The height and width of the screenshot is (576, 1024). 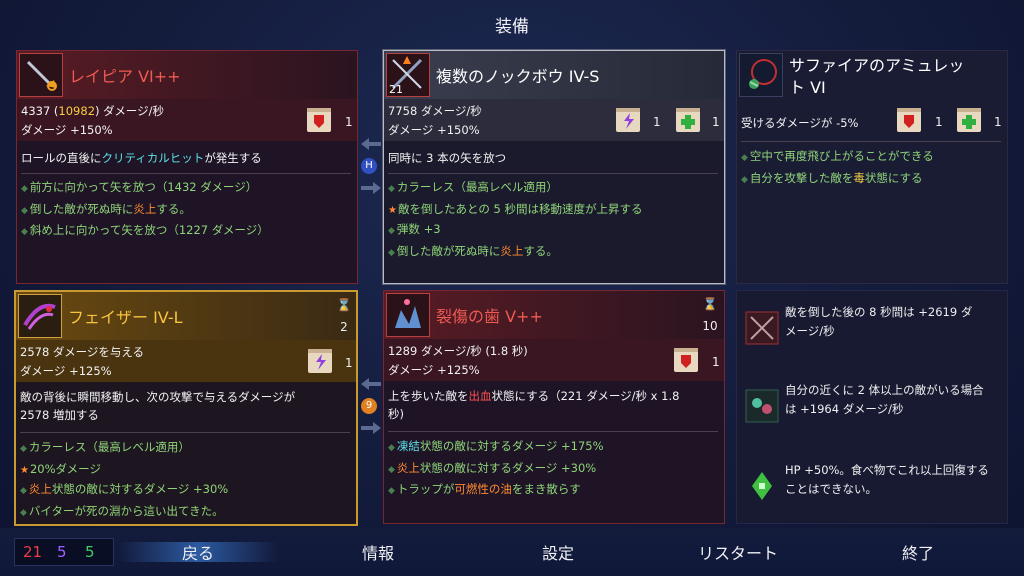 I want to click on mutation-item: HP +50%。食べ物でこれ以上回復する ことはできない。, so click(x=874, y=486).